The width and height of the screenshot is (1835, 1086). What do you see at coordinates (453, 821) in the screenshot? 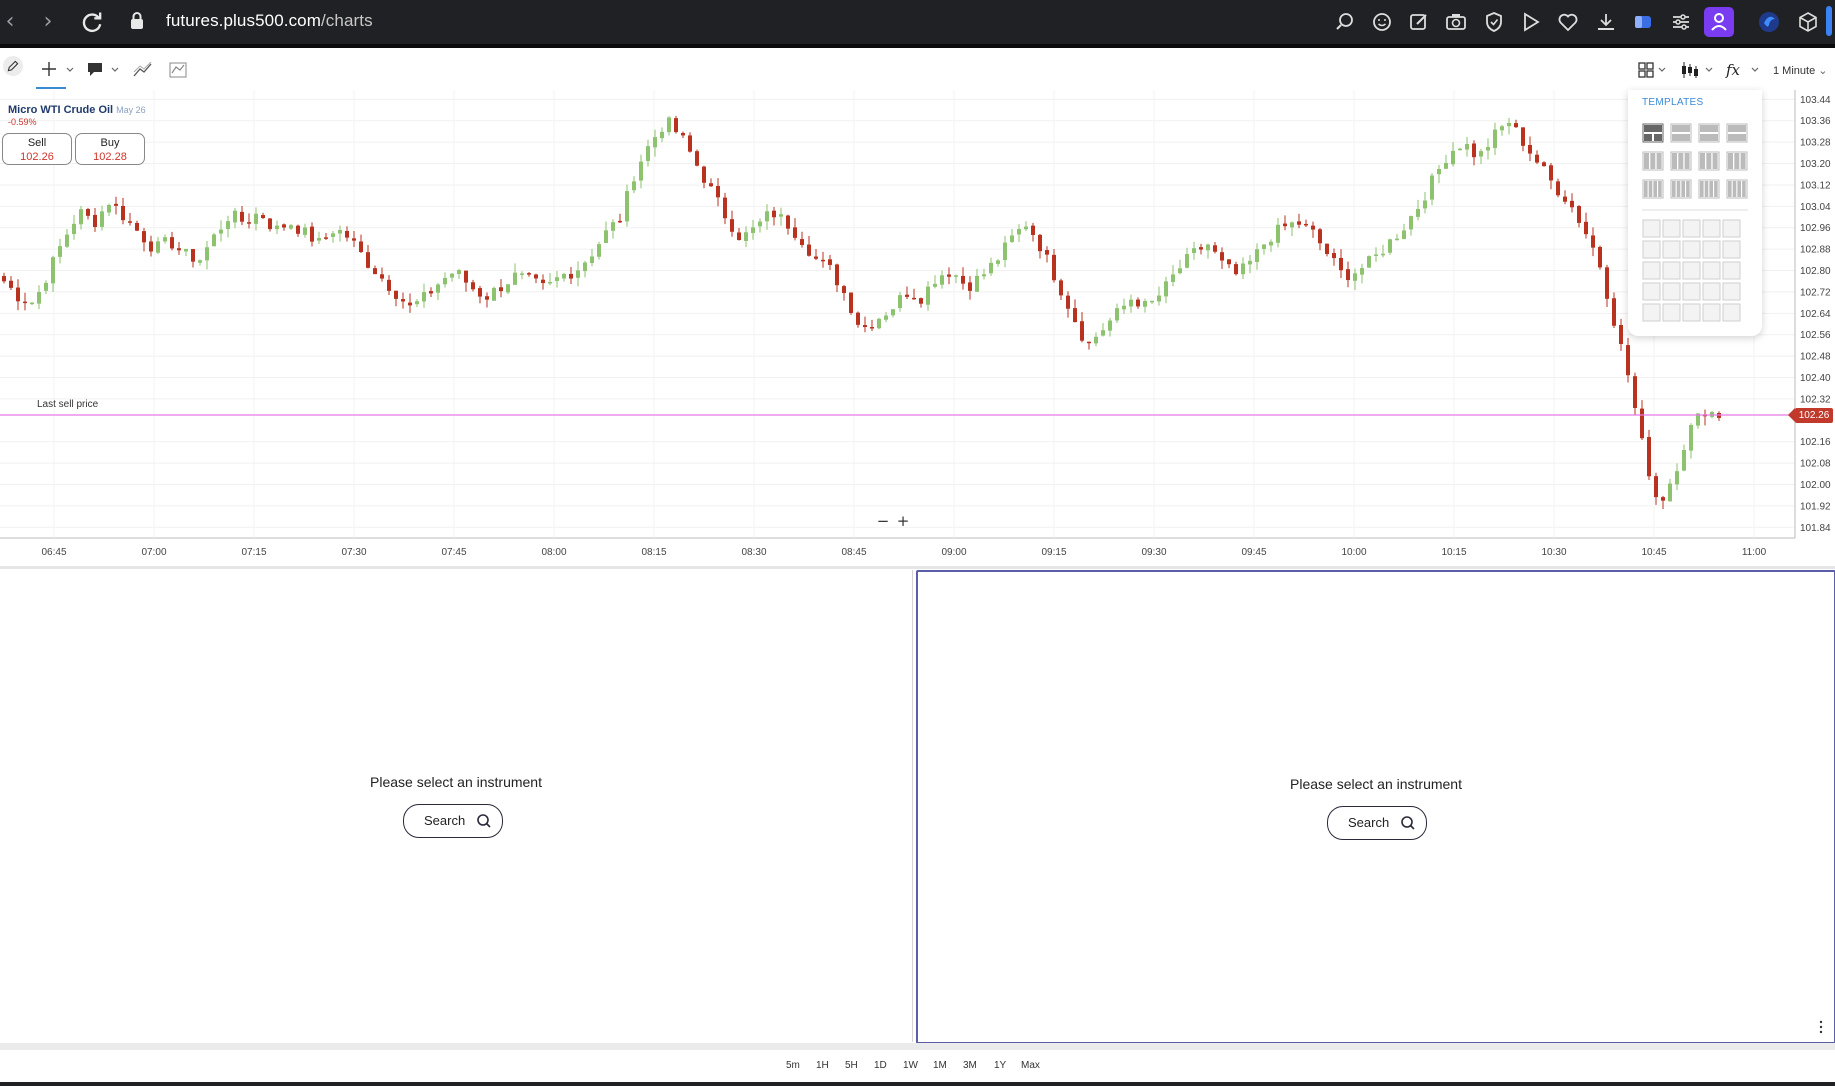
I see `panel-left-search-button: Search` at bounding box center [453, 821].